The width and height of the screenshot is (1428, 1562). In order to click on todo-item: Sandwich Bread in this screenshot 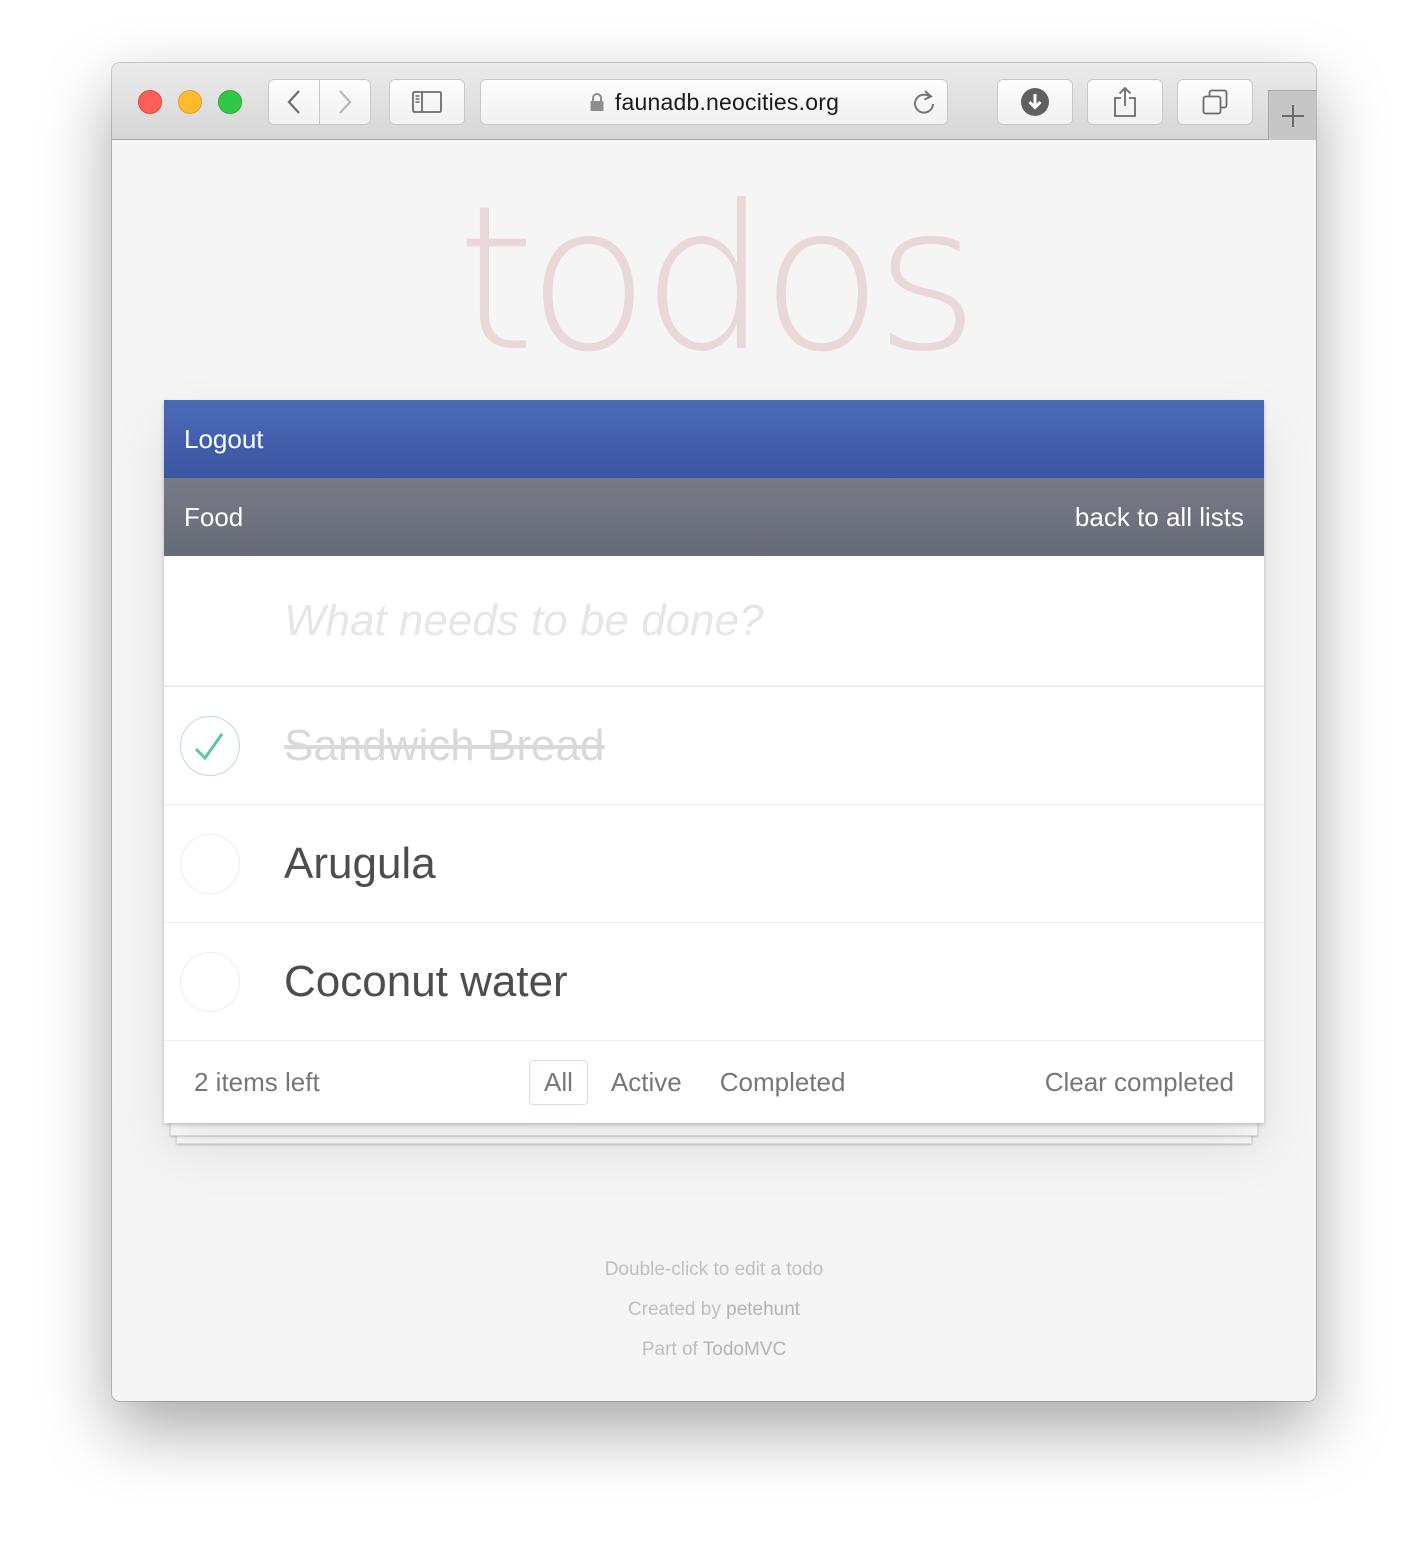, I will do `click(714, 746)`.